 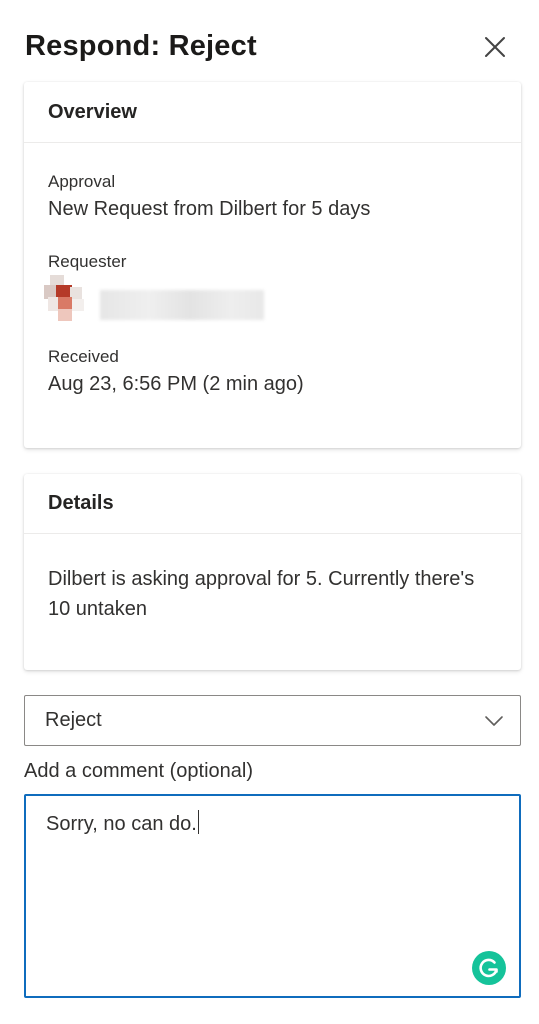 I want to click on text-cursor, so click(x=198, y=822).